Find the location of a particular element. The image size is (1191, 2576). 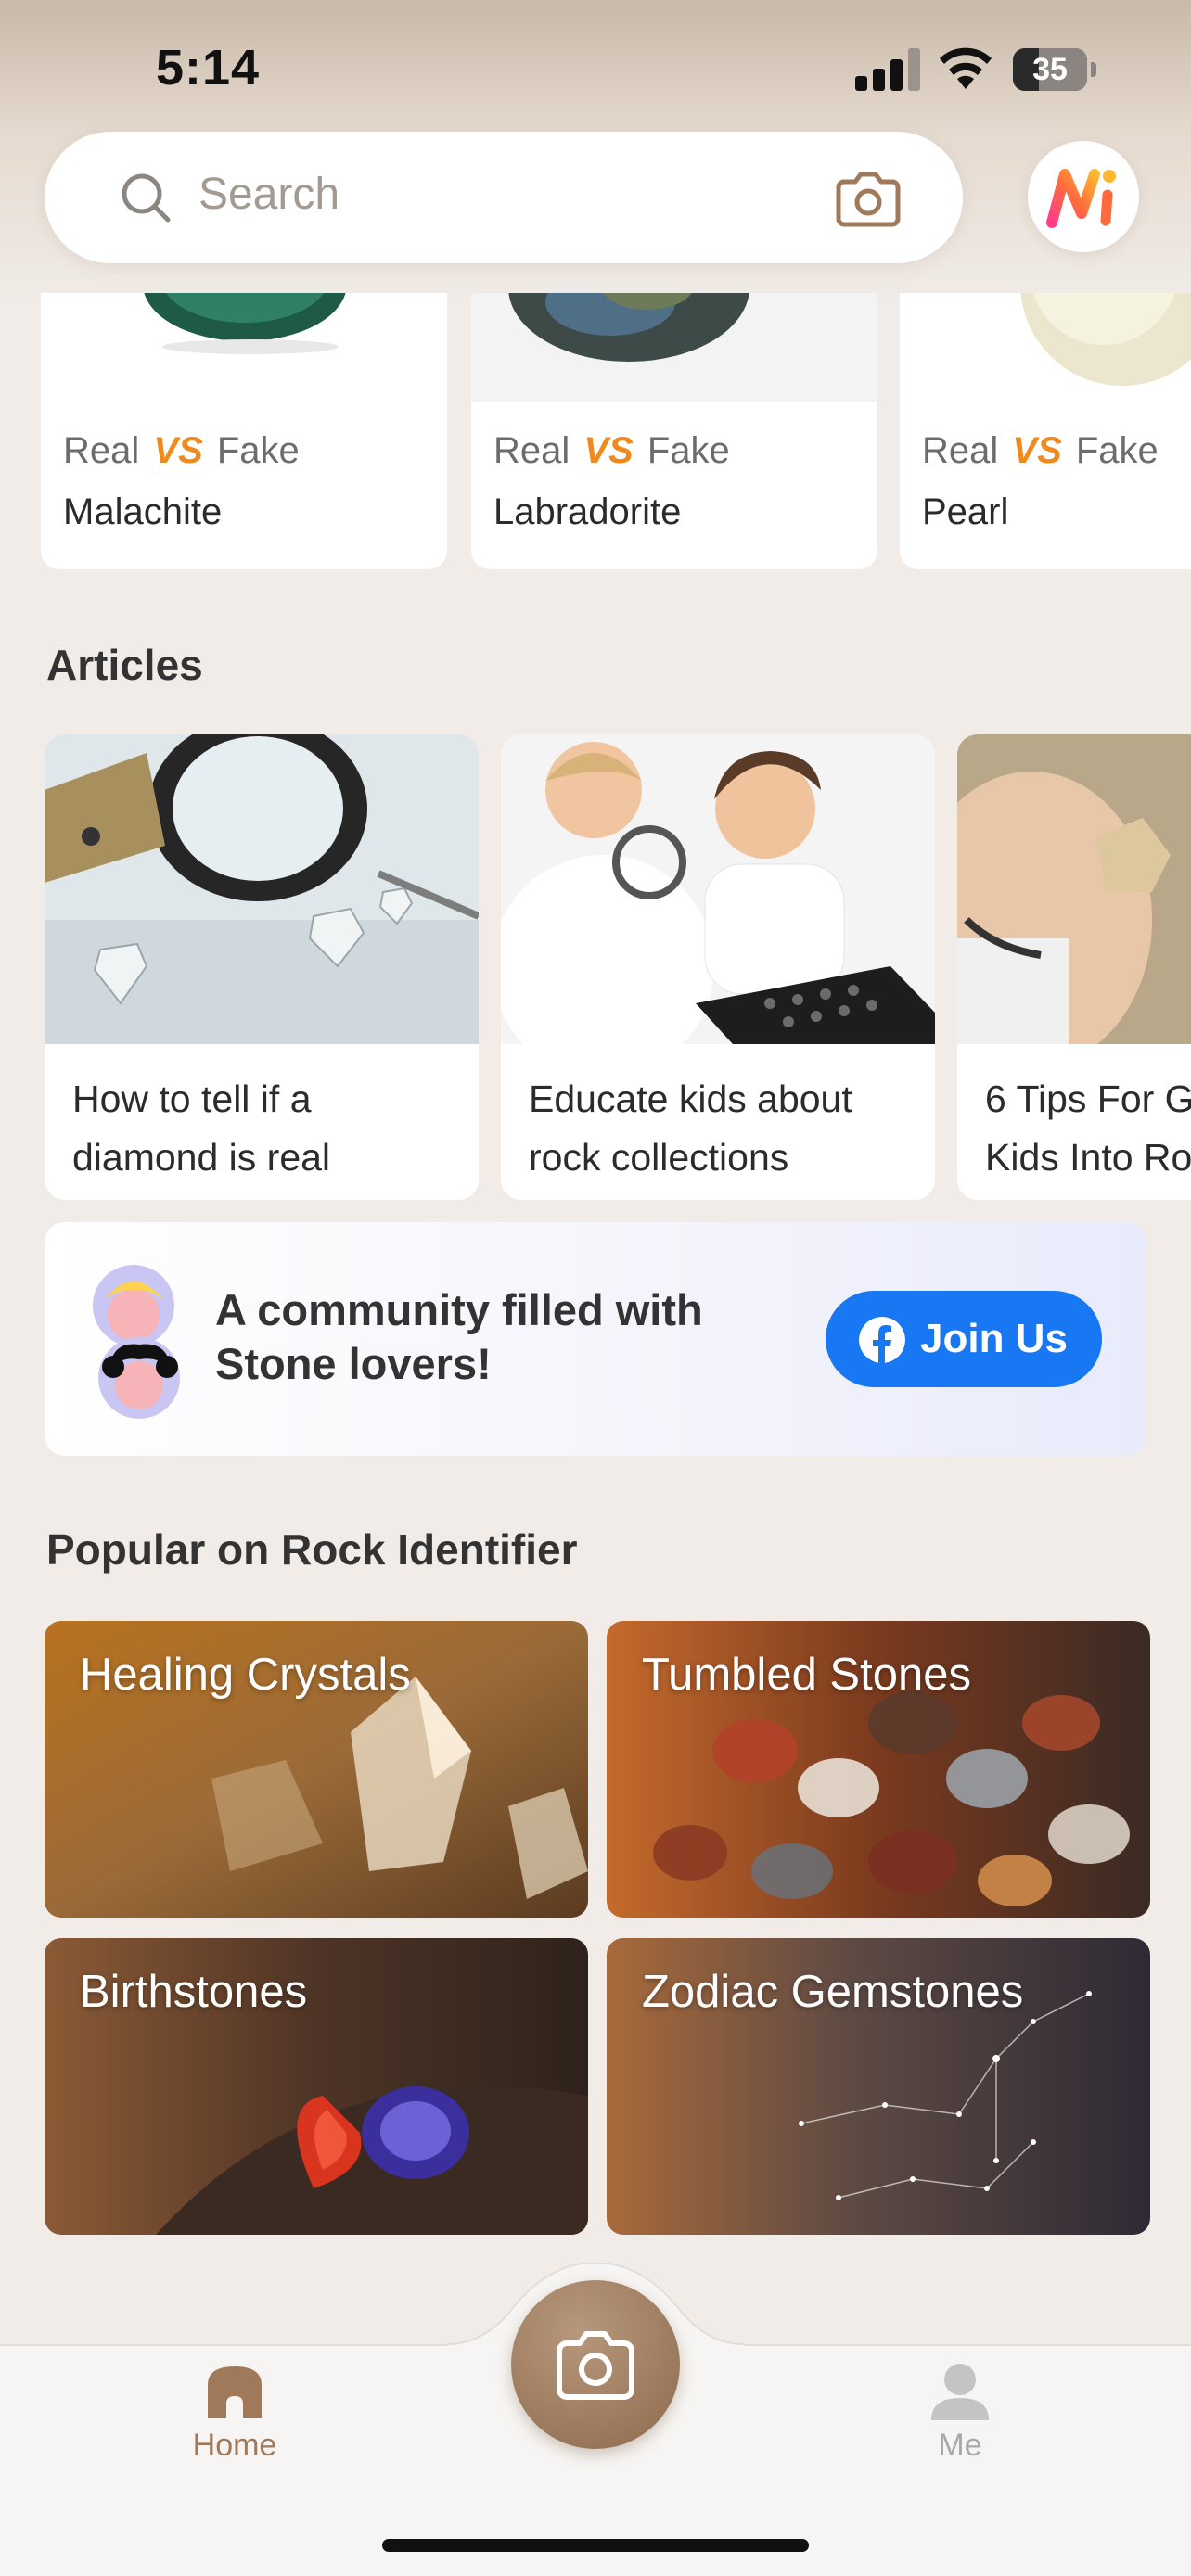

article-card: Educate kids about rock collections is located at coordinates (718, 967).